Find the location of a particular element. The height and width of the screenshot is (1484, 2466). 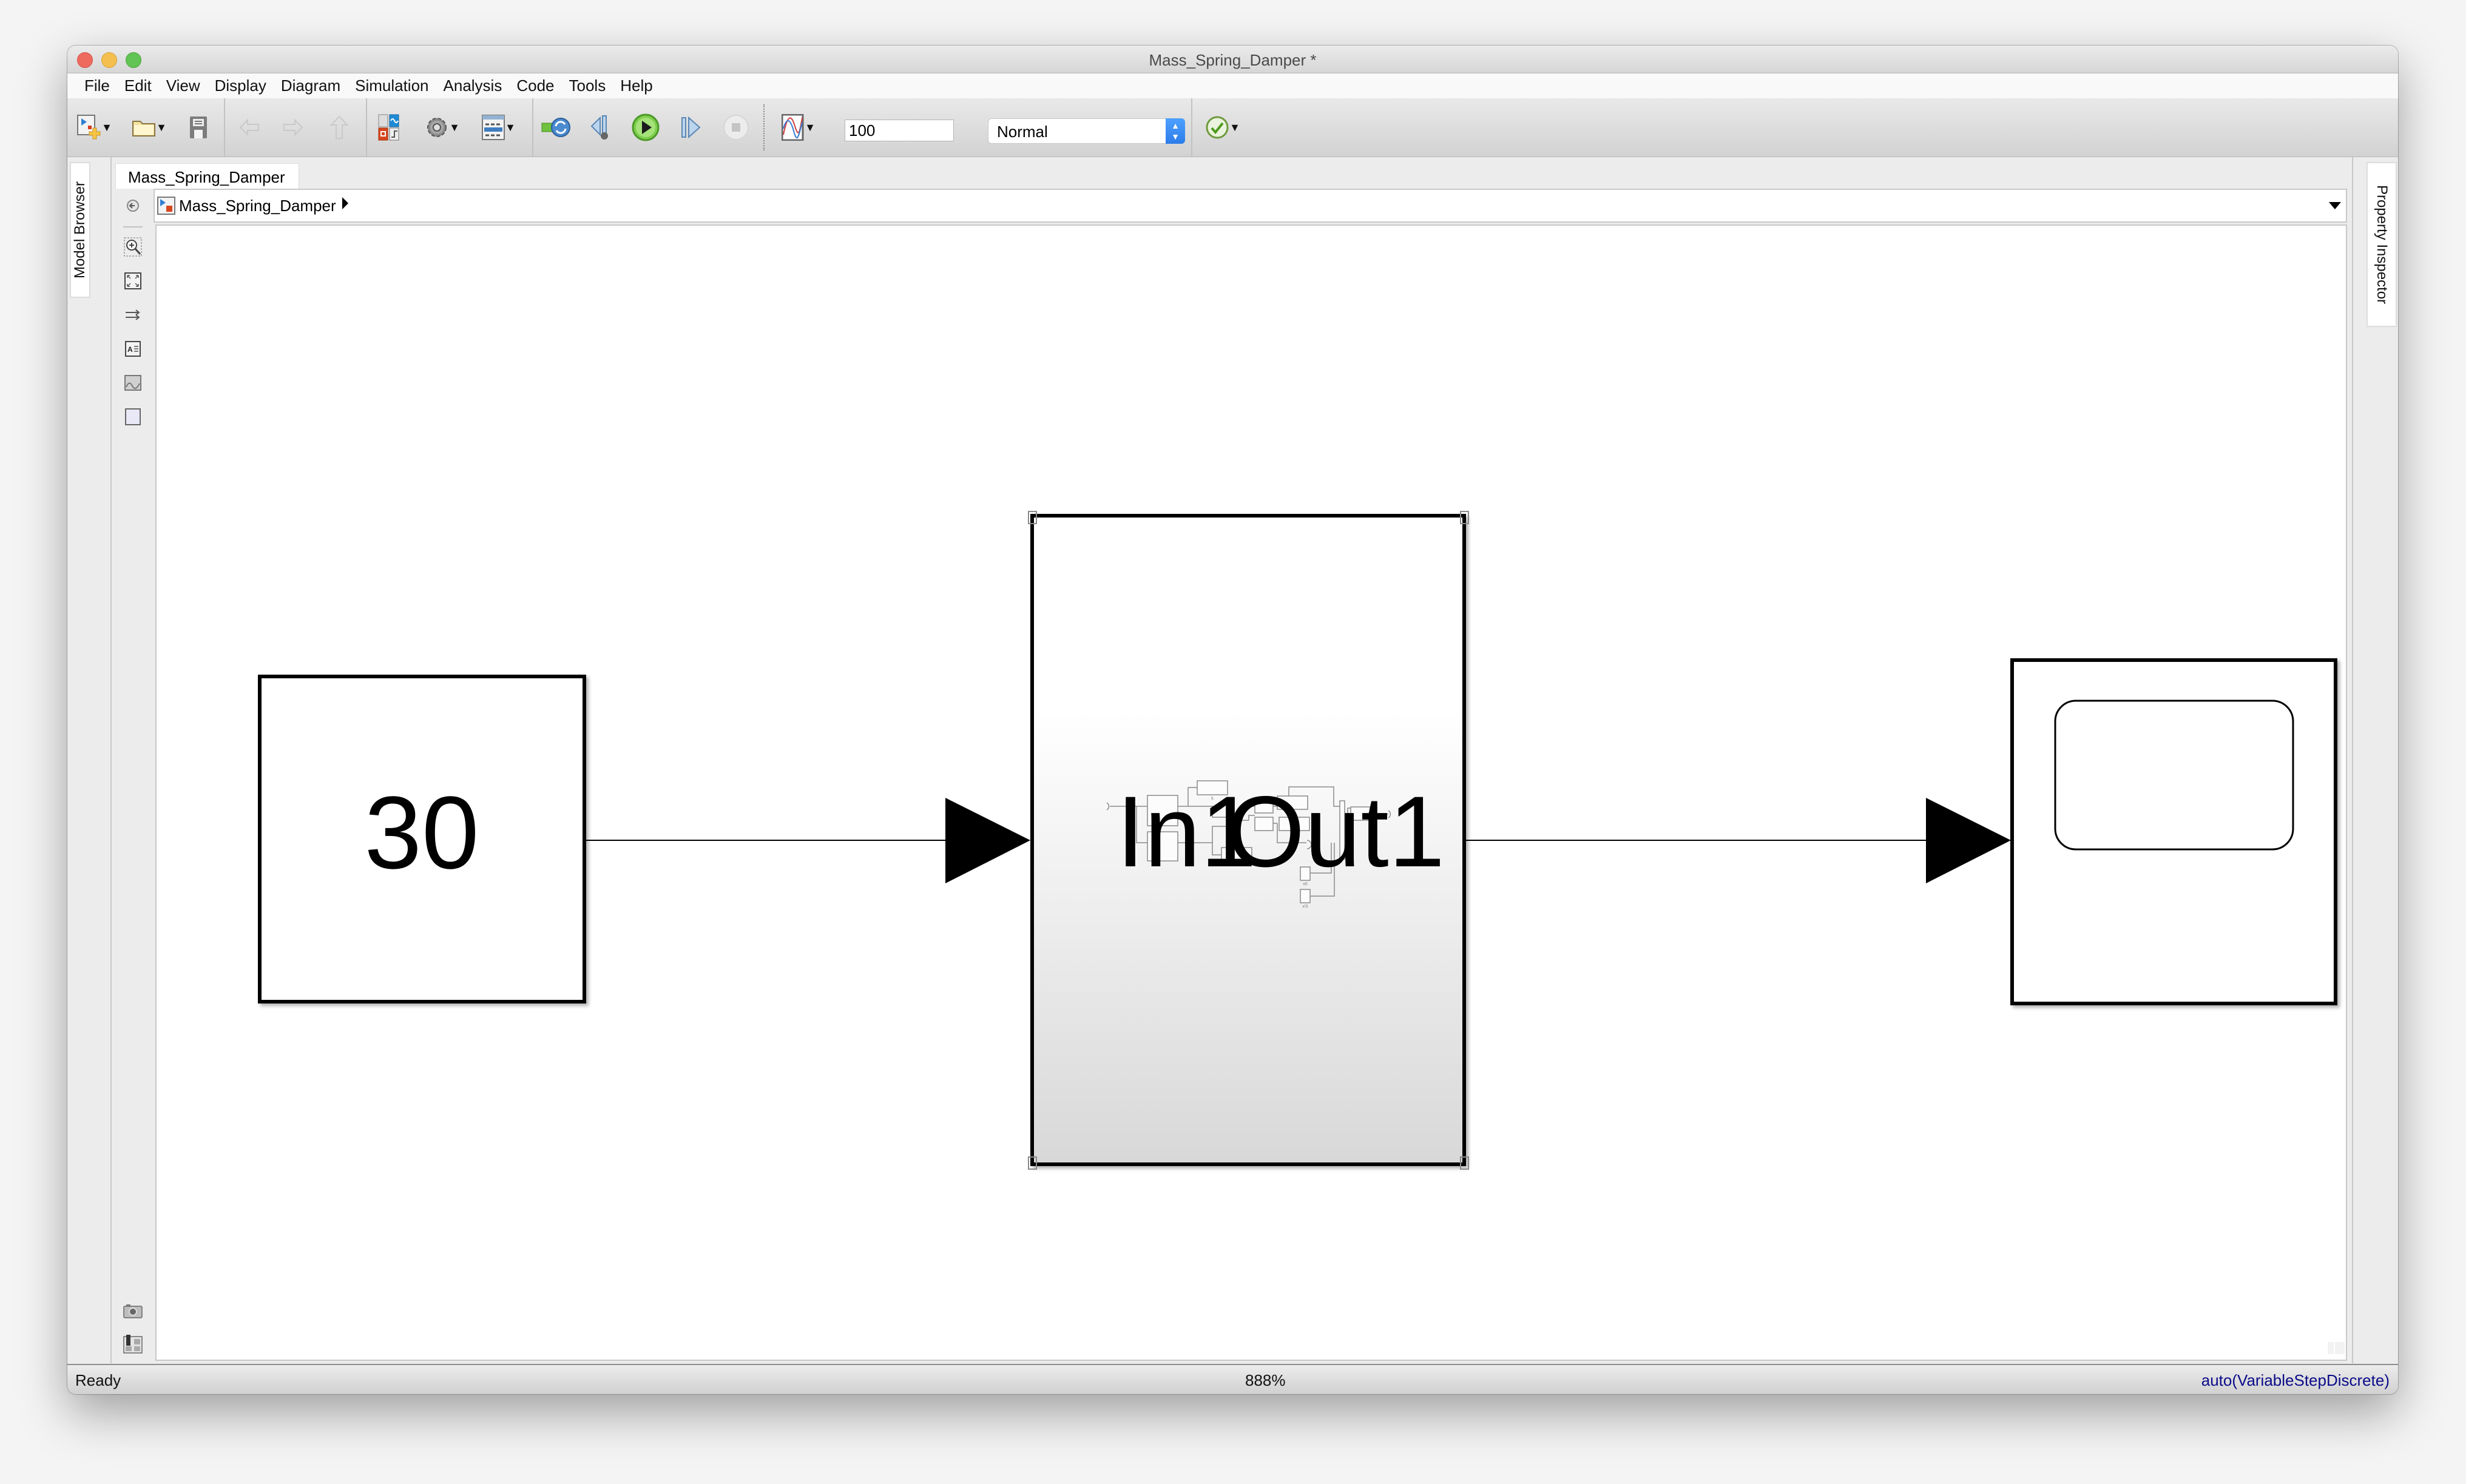

up-button is located at coordinates (339, 127).